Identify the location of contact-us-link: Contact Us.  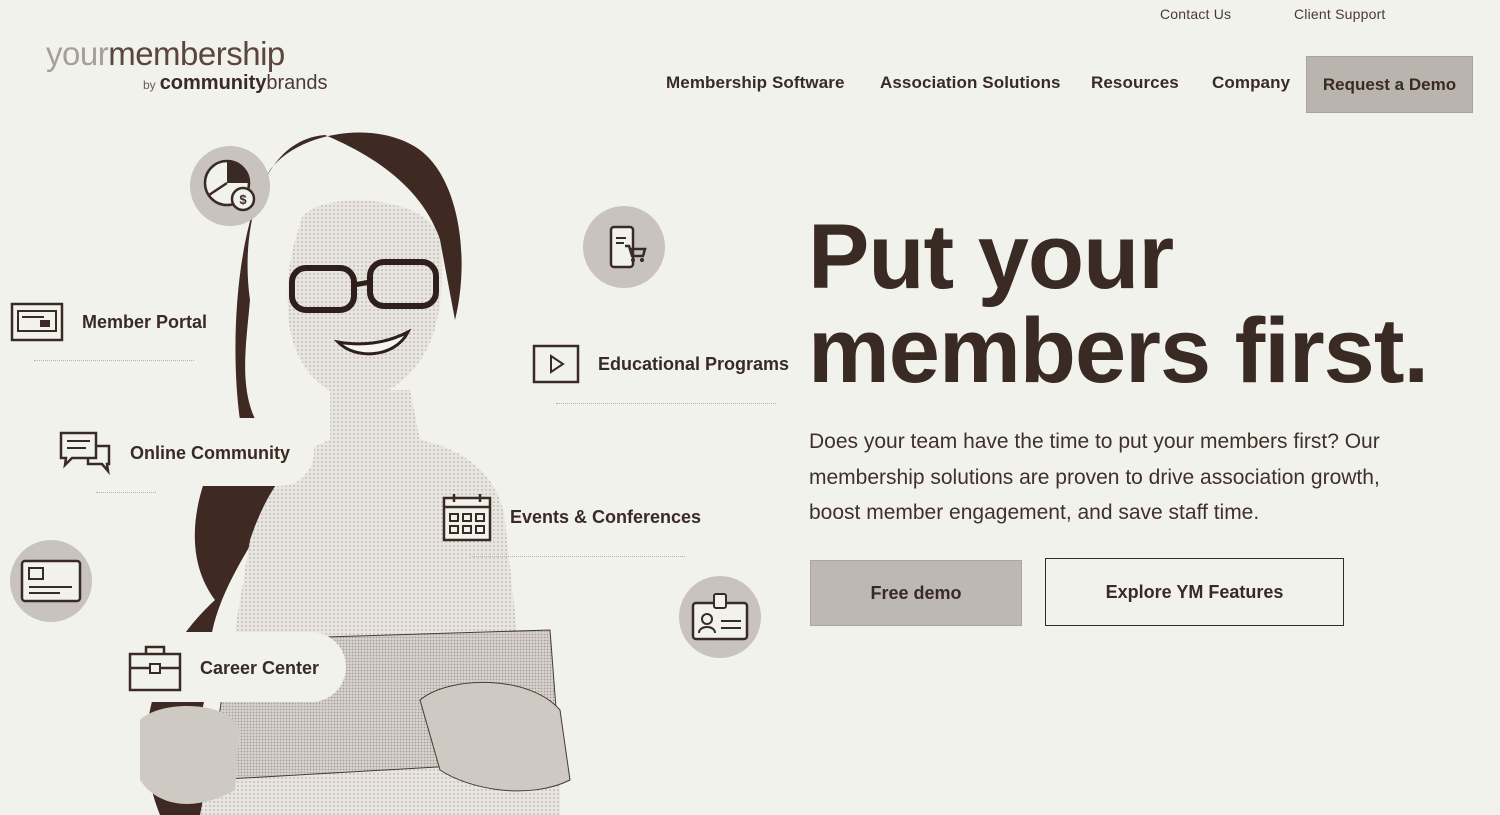
(1195, 14).